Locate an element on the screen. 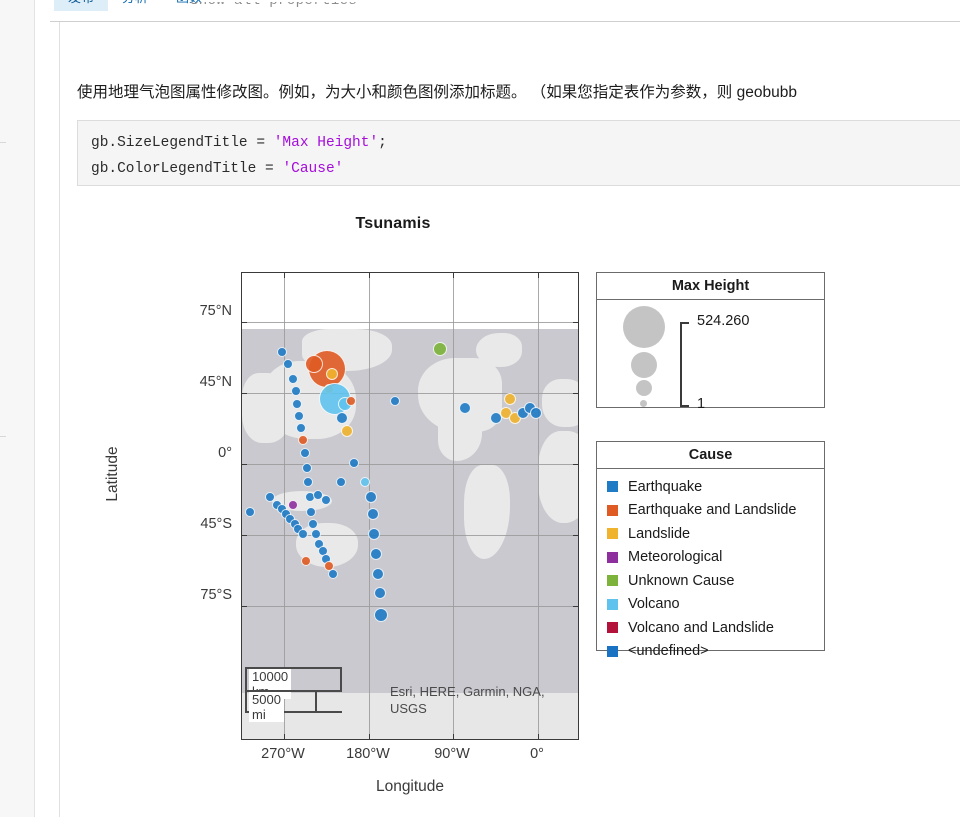 The height and width of the screenshot is (817, 960). color-legend-item: Unknown Cause is located at coordinates (715, 581).